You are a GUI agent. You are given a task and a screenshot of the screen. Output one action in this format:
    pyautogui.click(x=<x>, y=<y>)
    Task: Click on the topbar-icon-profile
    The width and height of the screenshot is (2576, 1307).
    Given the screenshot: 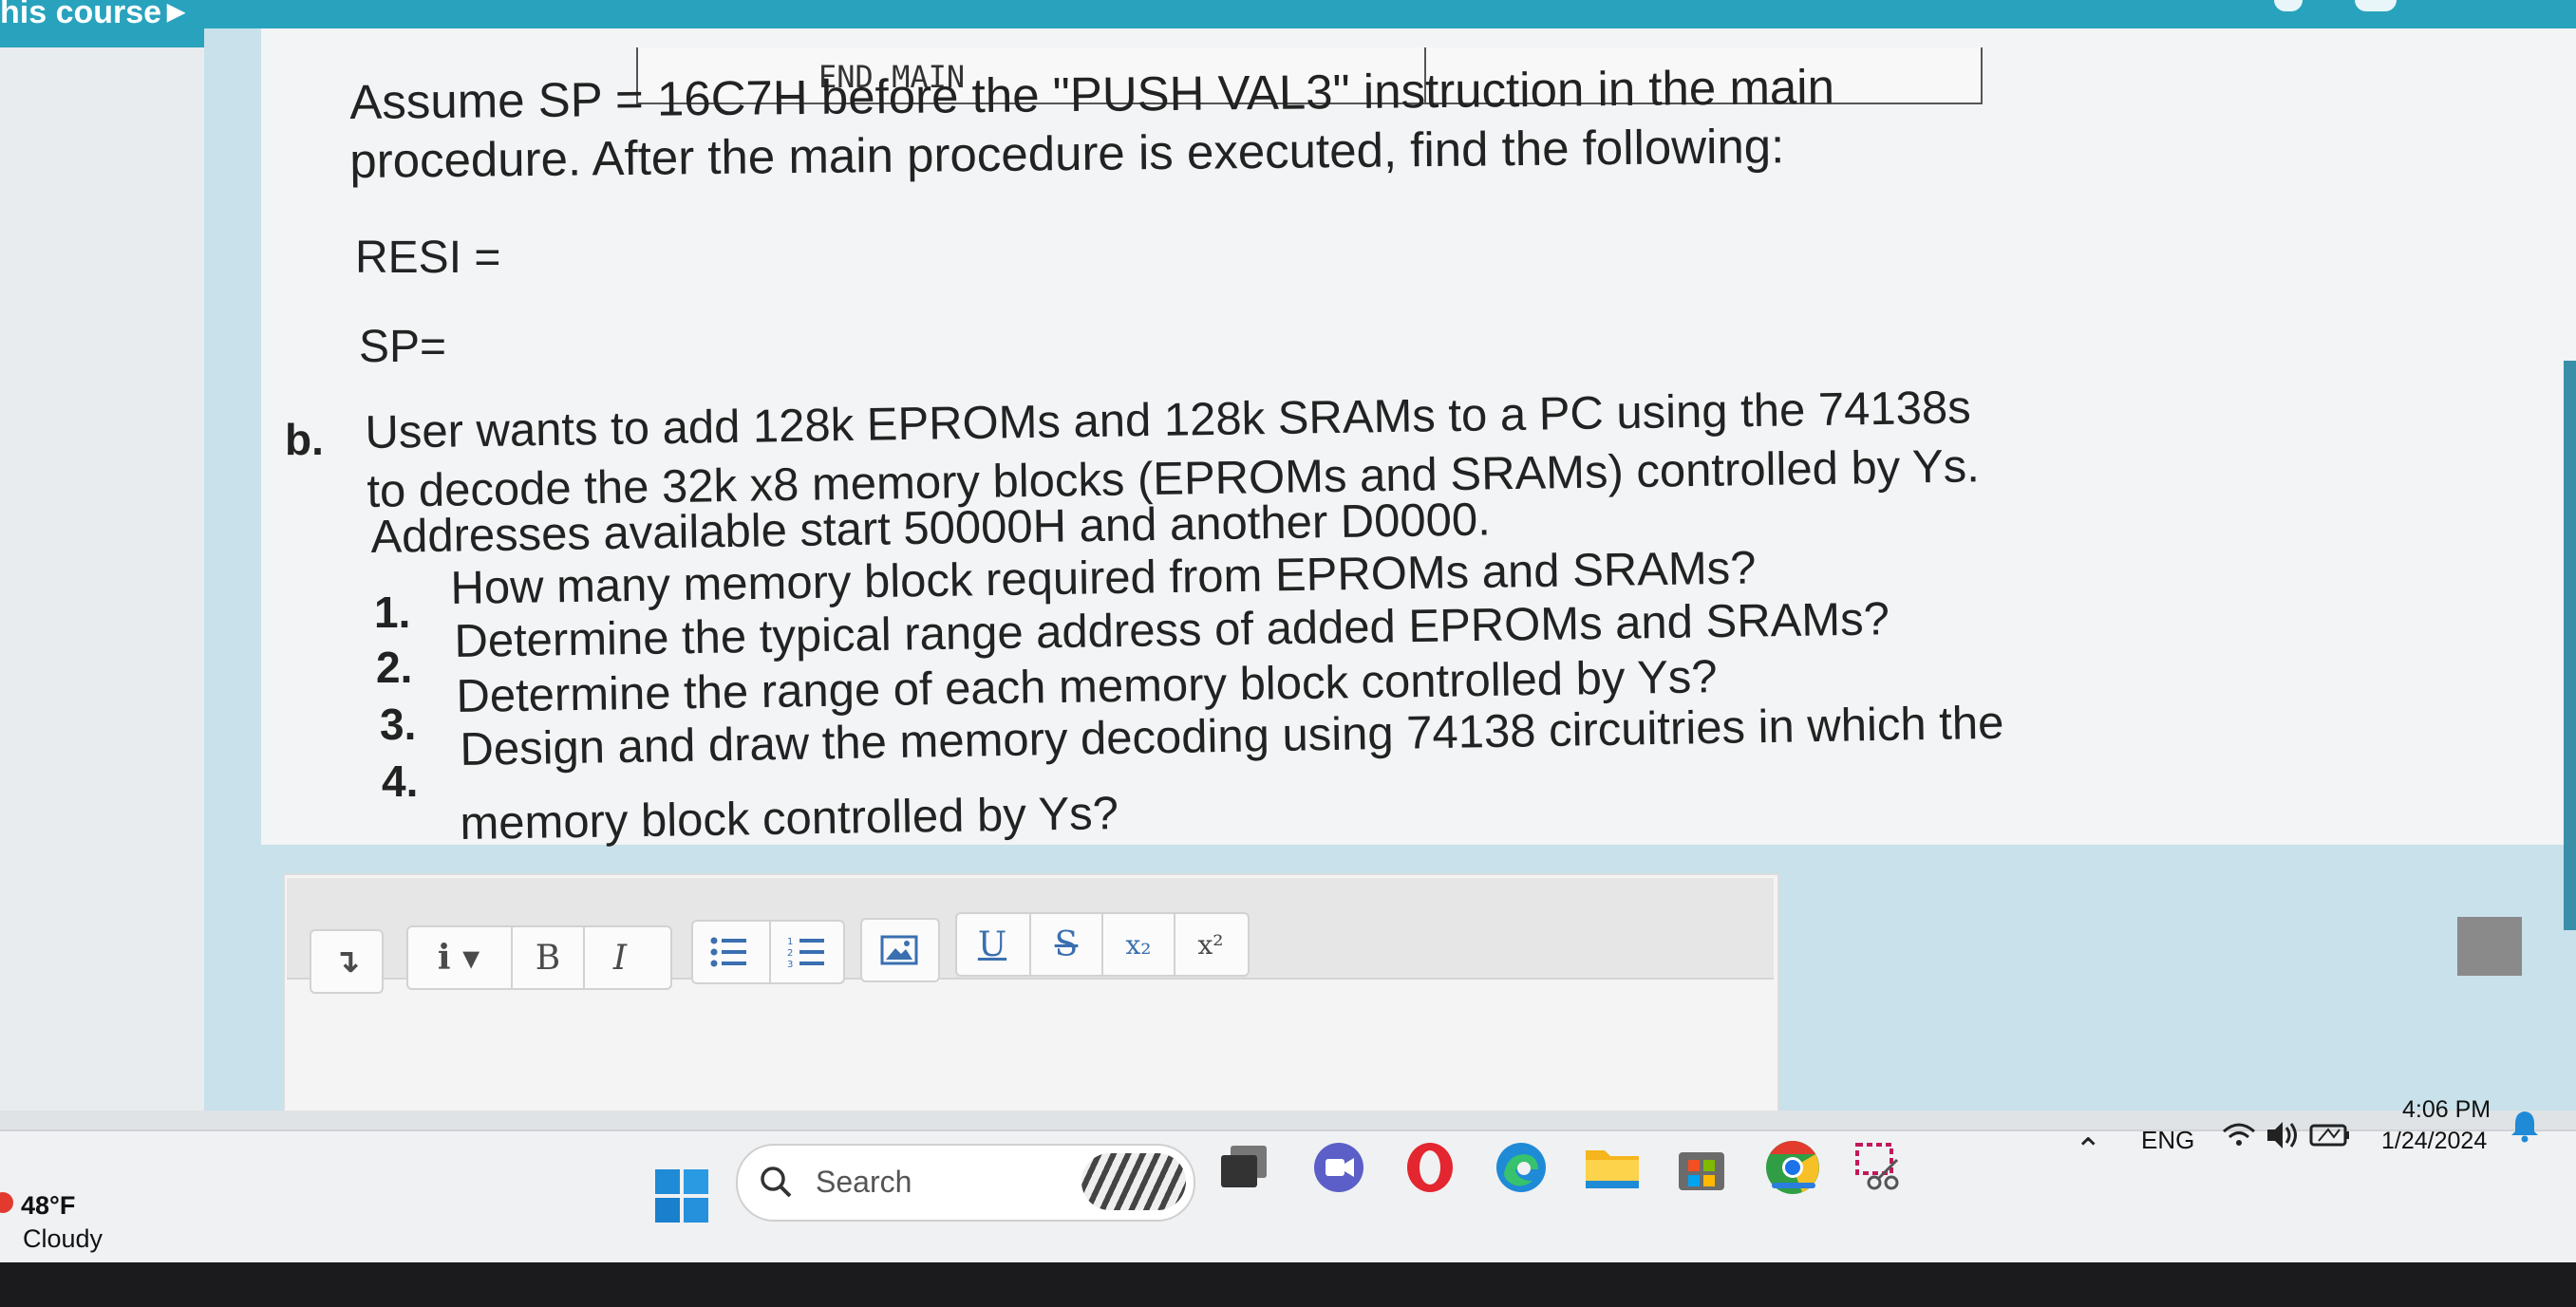 What is the action you would take?
    pyautogui.click(x=2376, y=5)
    